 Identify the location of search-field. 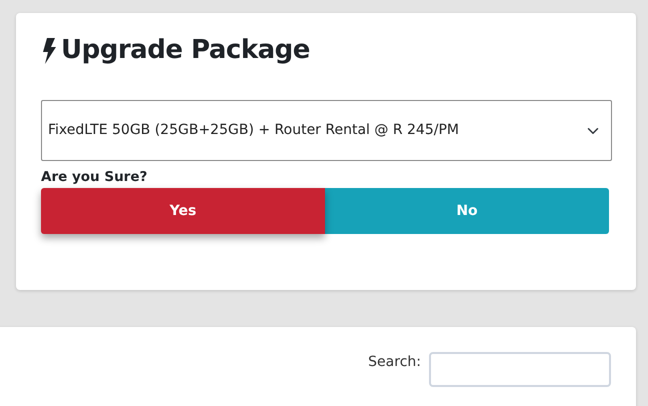
(520, 369).